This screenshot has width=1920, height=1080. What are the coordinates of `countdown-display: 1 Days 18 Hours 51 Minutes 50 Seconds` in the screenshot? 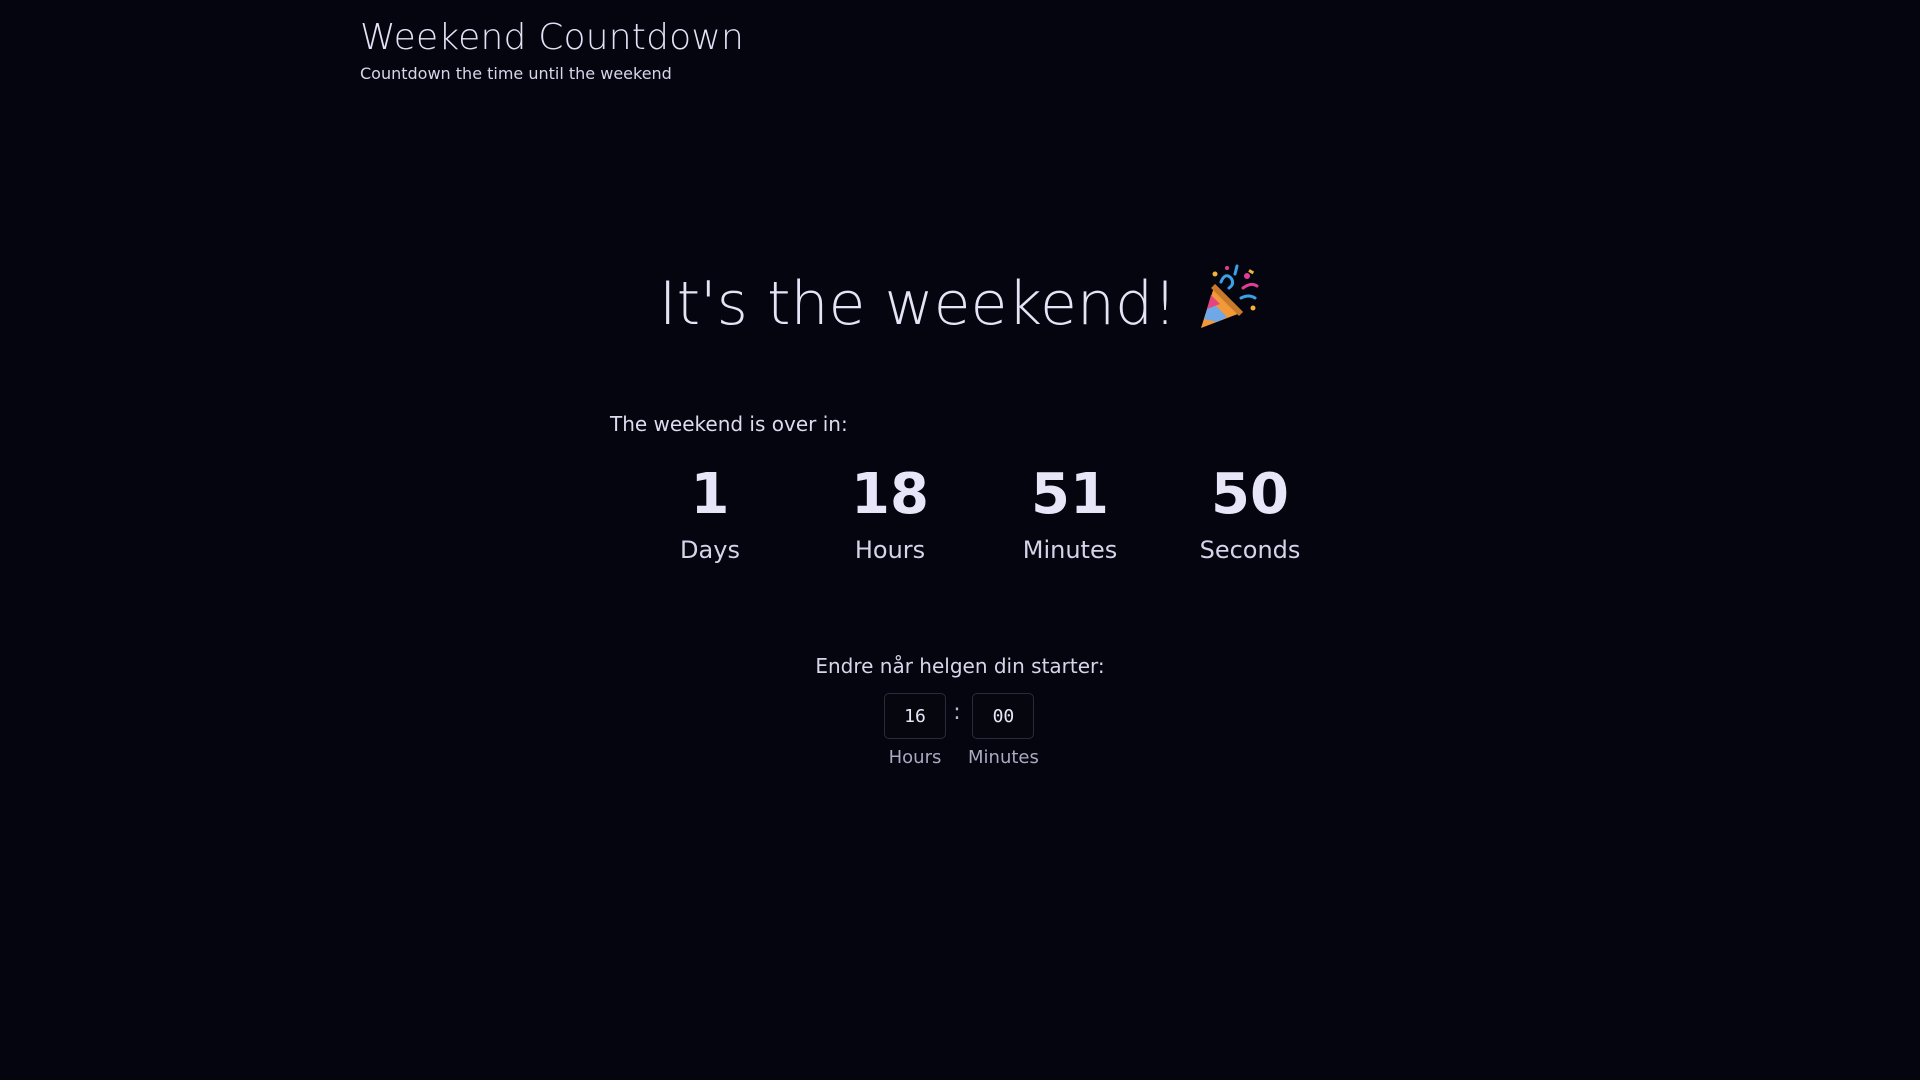 It's located at (980, 510).